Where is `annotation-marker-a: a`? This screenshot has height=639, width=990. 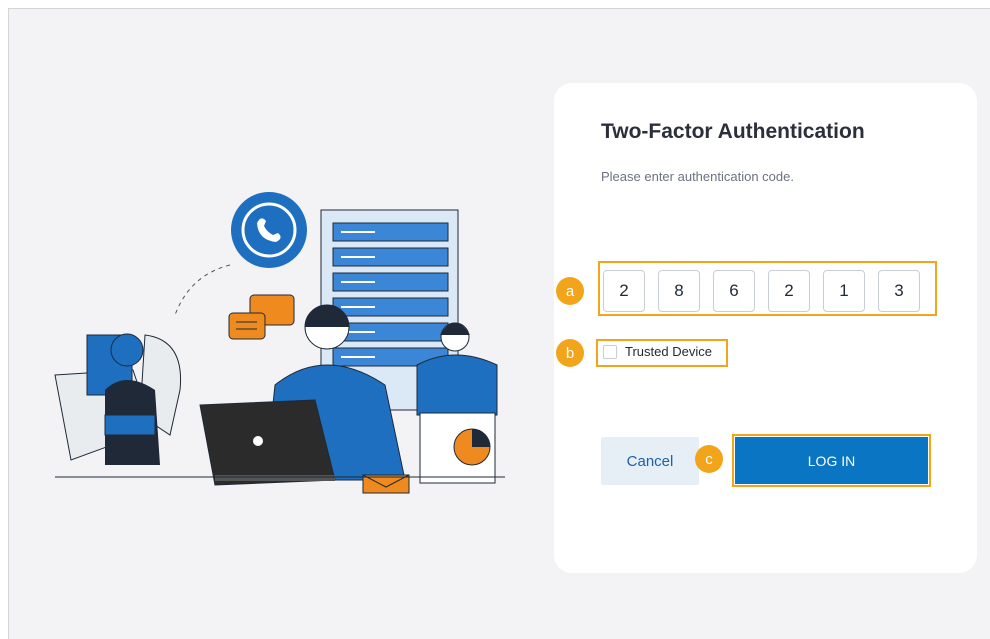 annotation-marker-a: a is located at coordinates (570, 291).